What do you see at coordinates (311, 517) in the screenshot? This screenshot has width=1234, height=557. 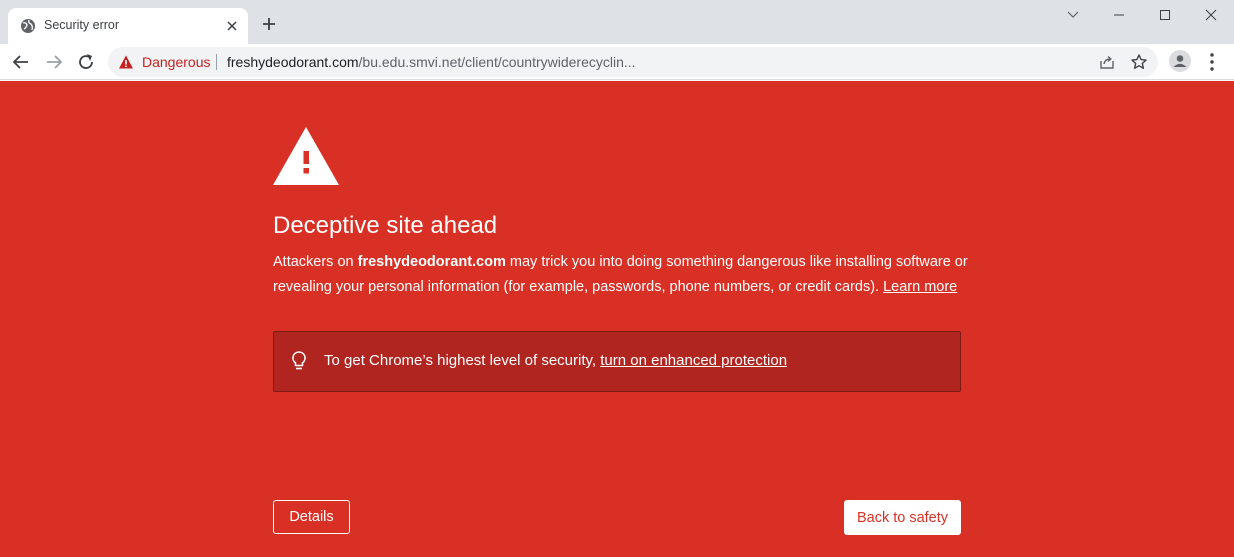 I see `details-button: Details` at bounding box center [311, 517].